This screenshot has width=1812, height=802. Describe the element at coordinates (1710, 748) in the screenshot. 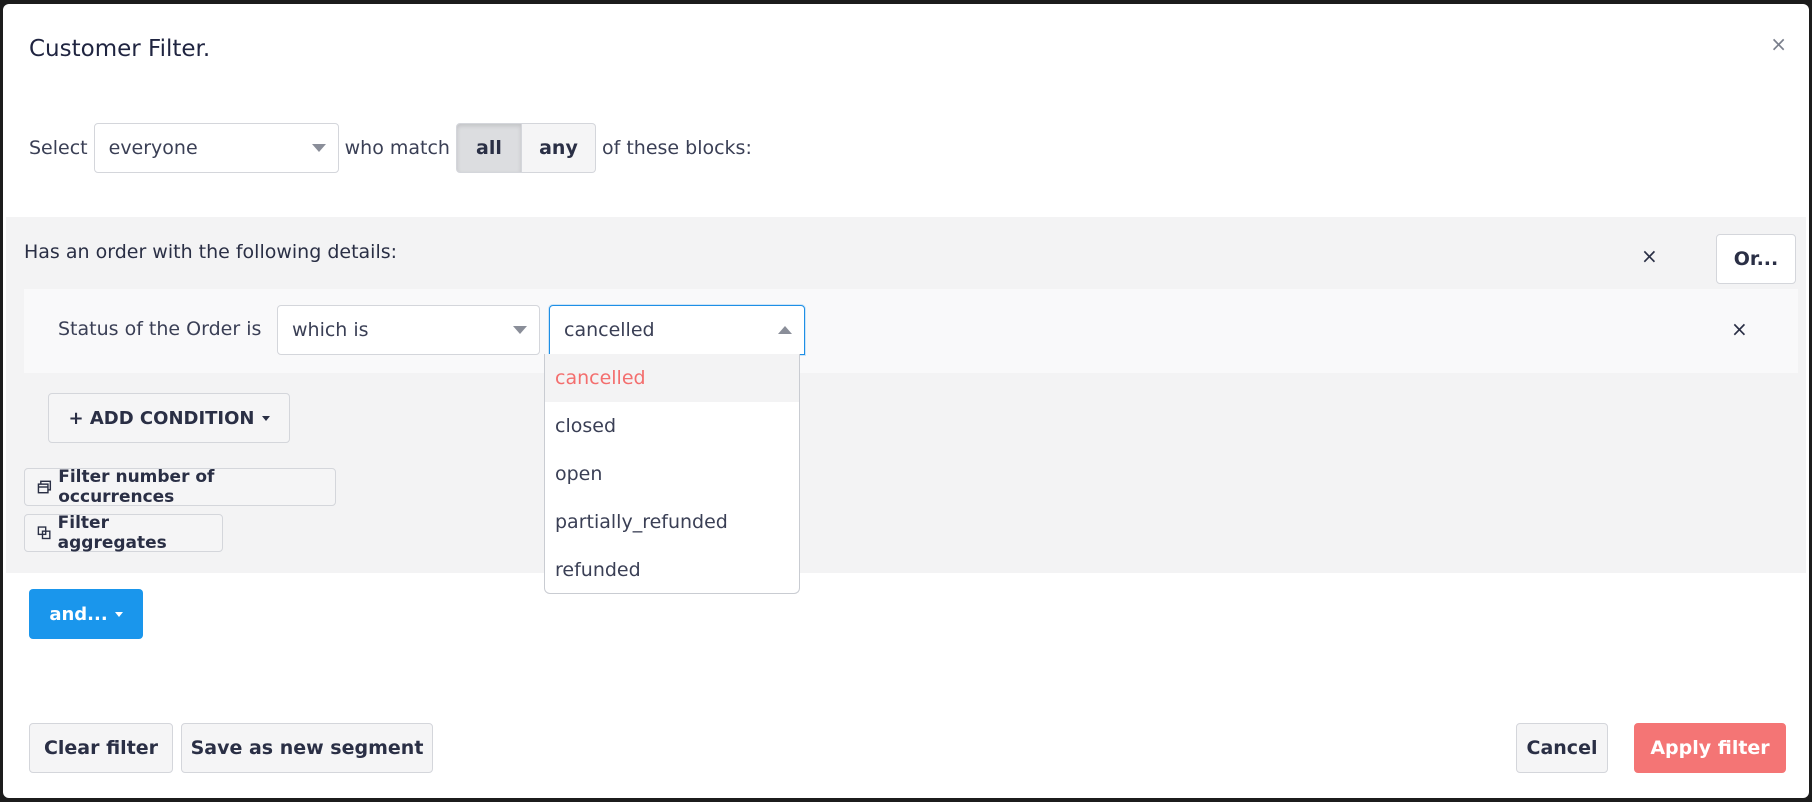

I see `apply-filter-button: Apply filter` at that location.